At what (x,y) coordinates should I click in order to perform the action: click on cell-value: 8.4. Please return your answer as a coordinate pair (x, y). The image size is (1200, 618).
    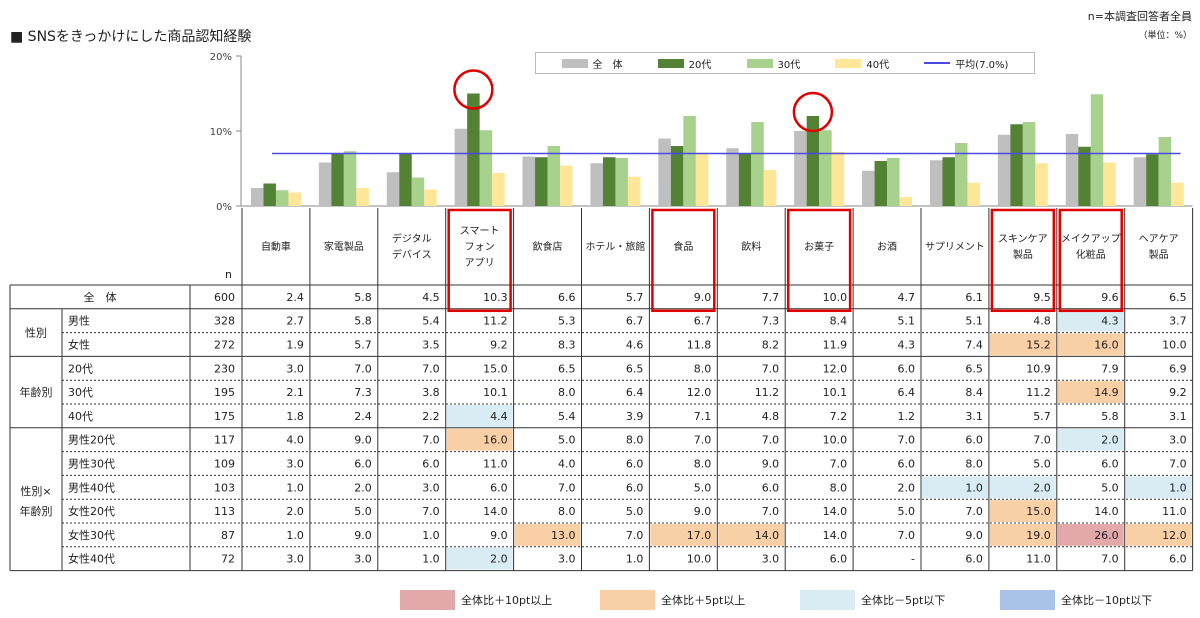
    Looking at the image, I should click on (839, 321).